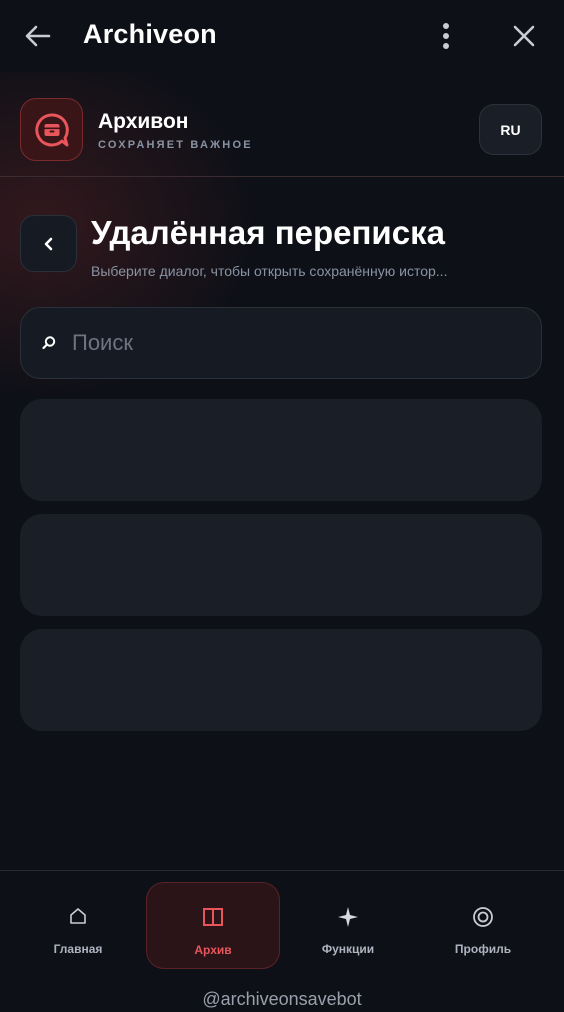 The image size is (564, 1012). What do you see at coordinates (348, 917) in the screenshot?
I see `sparkle-icon` at bounding box center [348, 917].